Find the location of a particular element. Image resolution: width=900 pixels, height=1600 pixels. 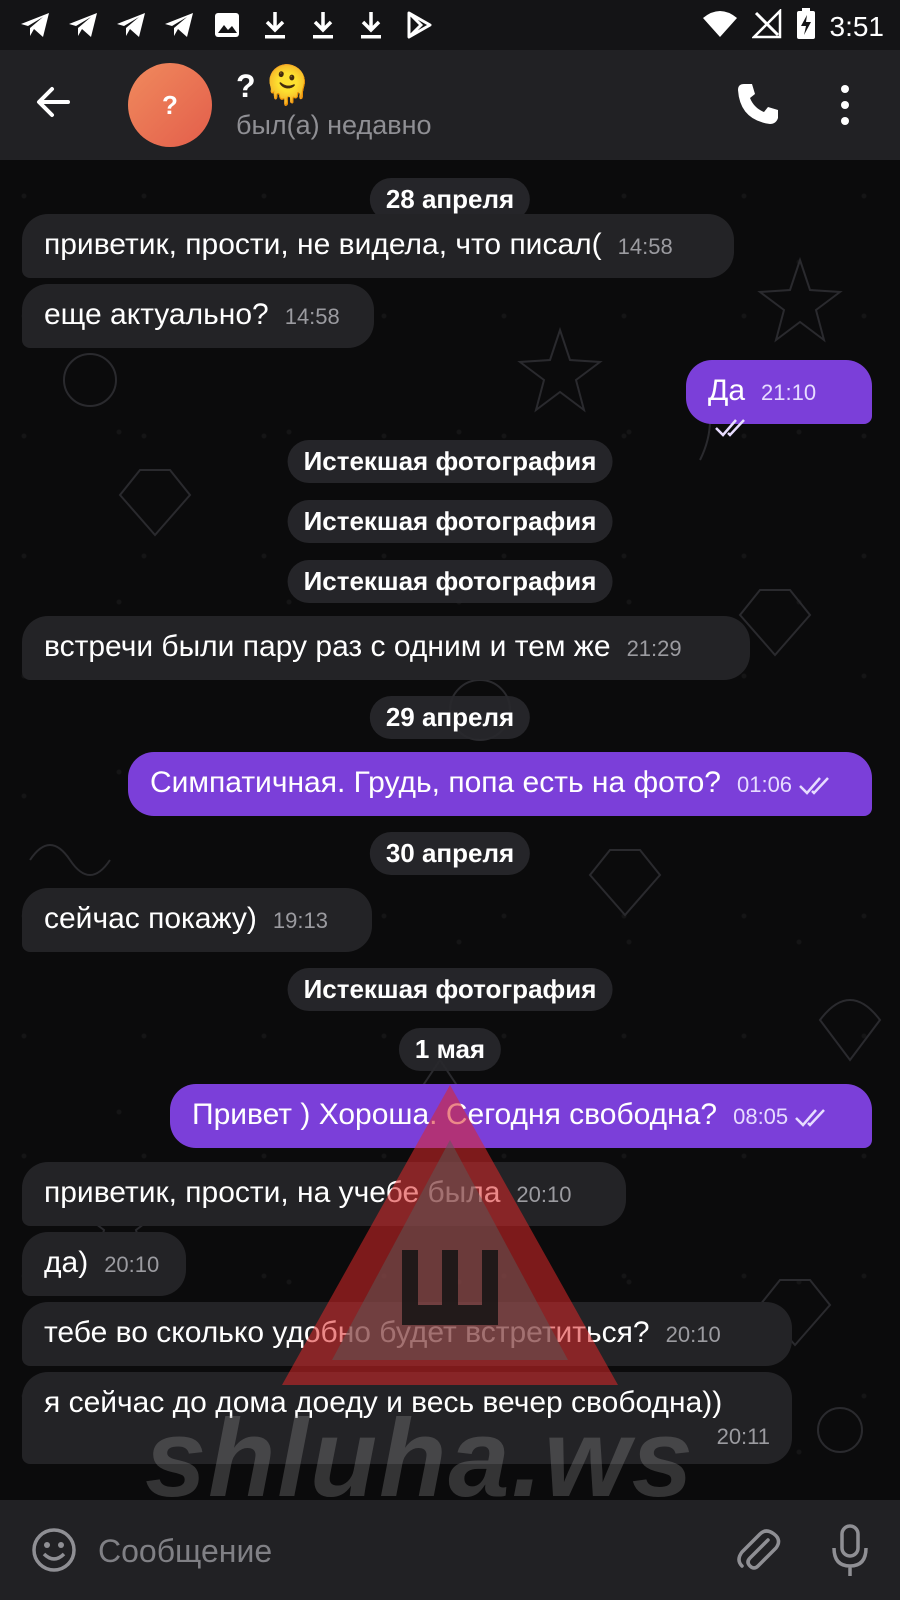

status-time: 3:51 is located at coordinates (857, 26).